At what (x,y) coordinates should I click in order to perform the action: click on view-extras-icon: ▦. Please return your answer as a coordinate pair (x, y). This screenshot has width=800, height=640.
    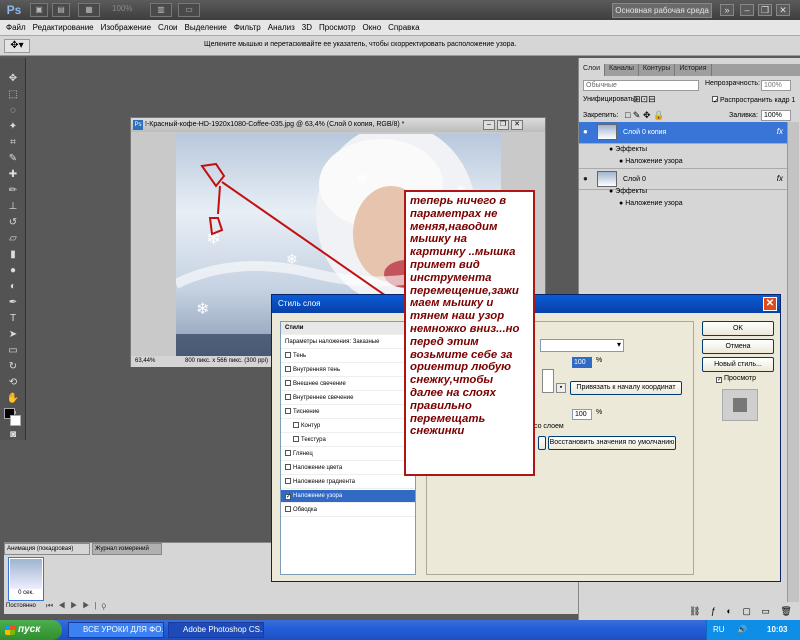
    Looking at the image, I should click on (89, 10).